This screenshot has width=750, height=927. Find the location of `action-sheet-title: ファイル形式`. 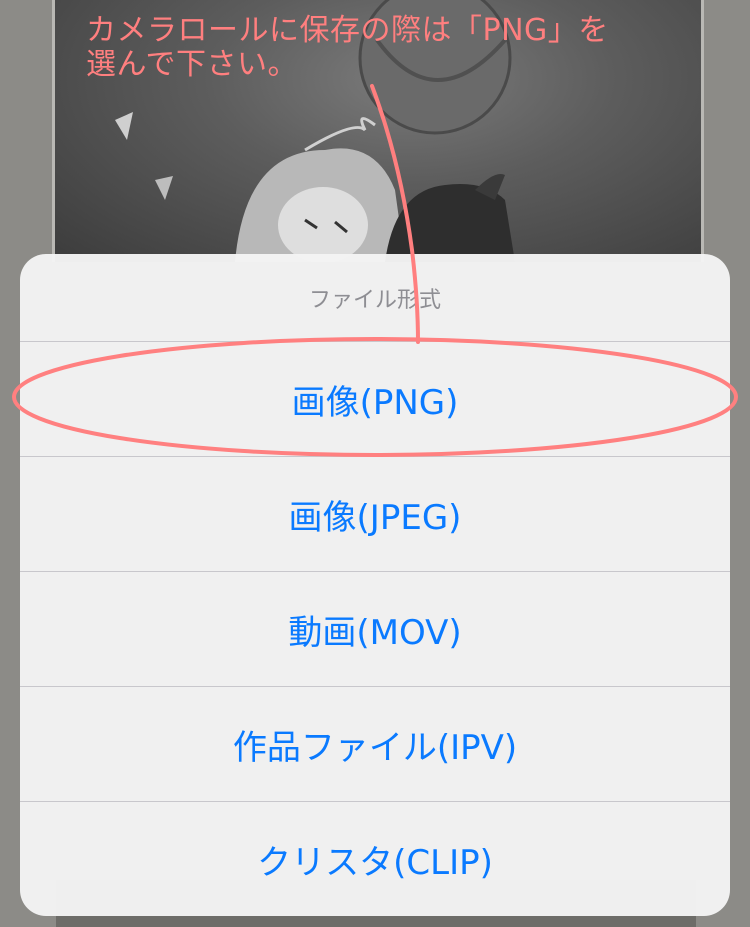

action-sheet-title: ファイル形式 is located at coordinates (375, 298).